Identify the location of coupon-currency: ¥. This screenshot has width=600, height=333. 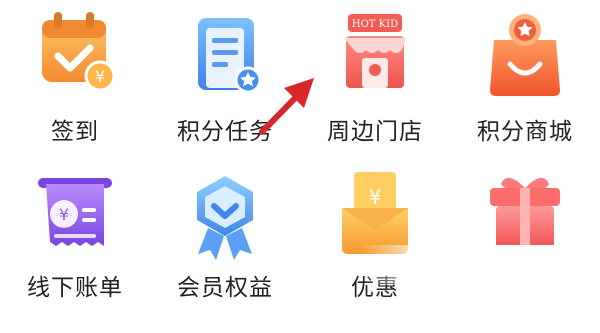
(375, 197).